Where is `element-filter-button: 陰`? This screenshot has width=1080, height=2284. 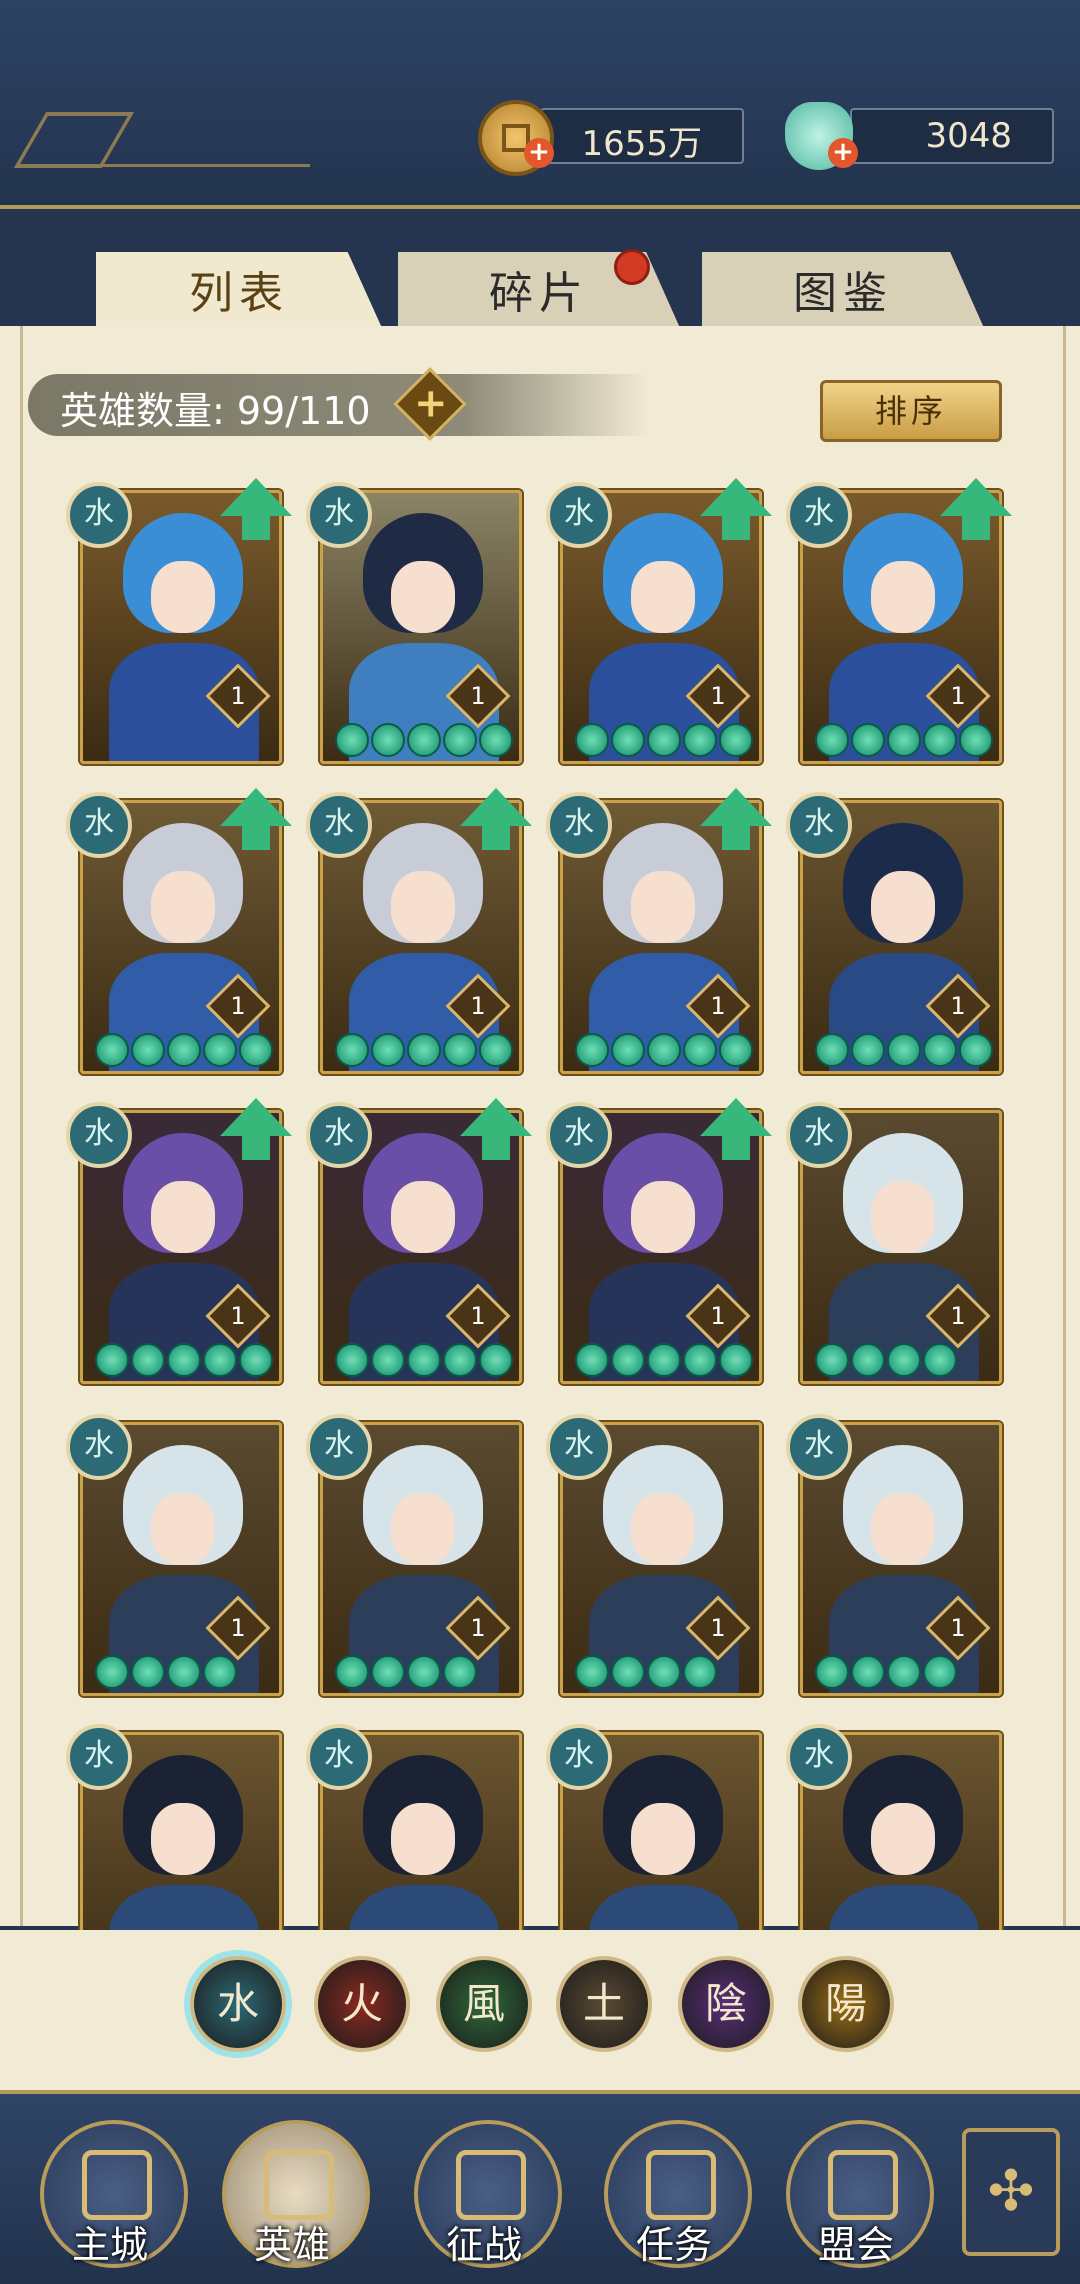
element-filter-button: 陰 is located at coordinates (726, 2004).